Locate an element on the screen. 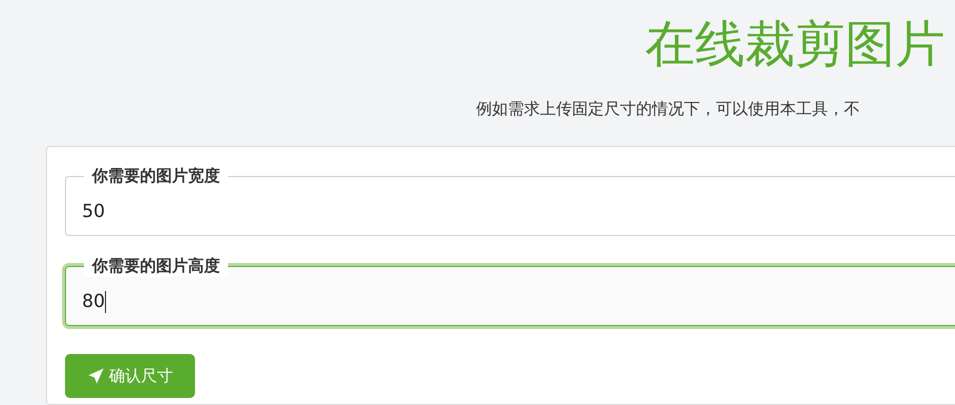 The height and width of the screenshot is (405, 955). page-subtitle: 例如需求上传固定尺寸的情况下，可以使用本工具，不 is located at coordinates (668, 109).